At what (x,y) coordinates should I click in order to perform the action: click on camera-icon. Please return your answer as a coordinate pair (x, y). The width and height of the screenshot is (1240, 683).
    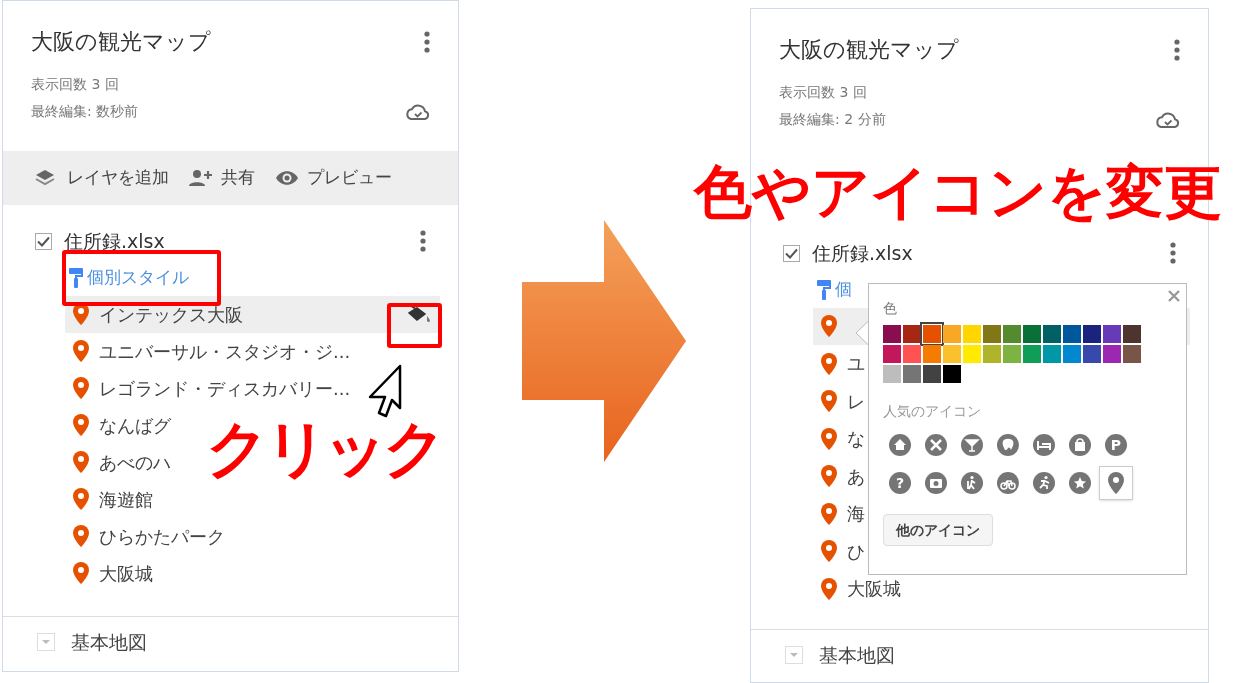
    Looking at the image, I should click on (936, 483).